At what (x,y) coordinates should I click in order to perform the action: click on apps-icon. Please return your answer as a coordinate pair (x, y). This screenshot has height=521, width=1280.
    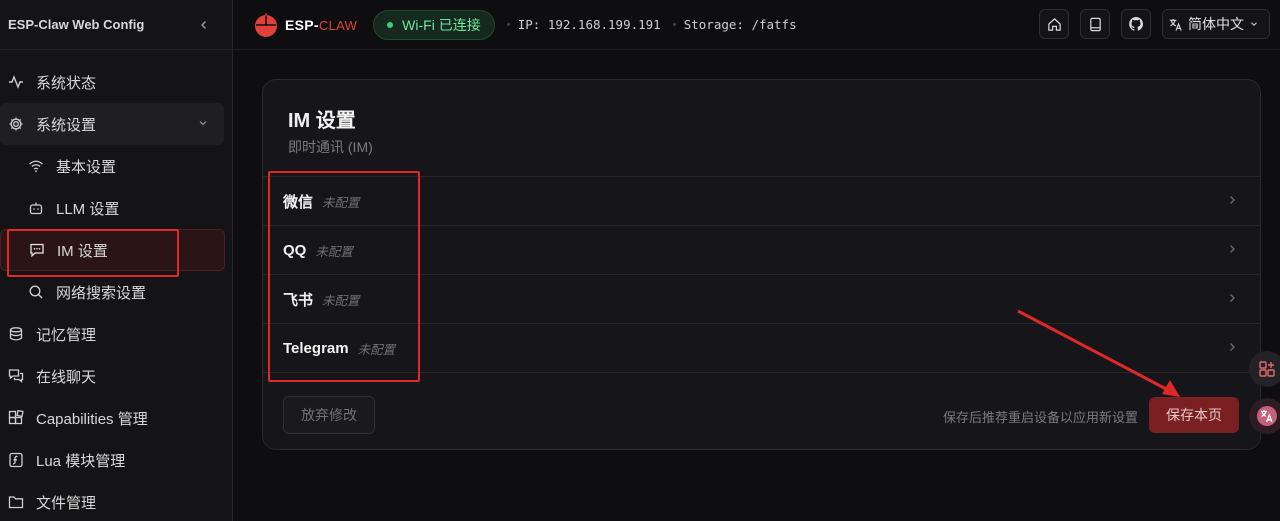
    Looking at the image, I should click on (1267, 369).